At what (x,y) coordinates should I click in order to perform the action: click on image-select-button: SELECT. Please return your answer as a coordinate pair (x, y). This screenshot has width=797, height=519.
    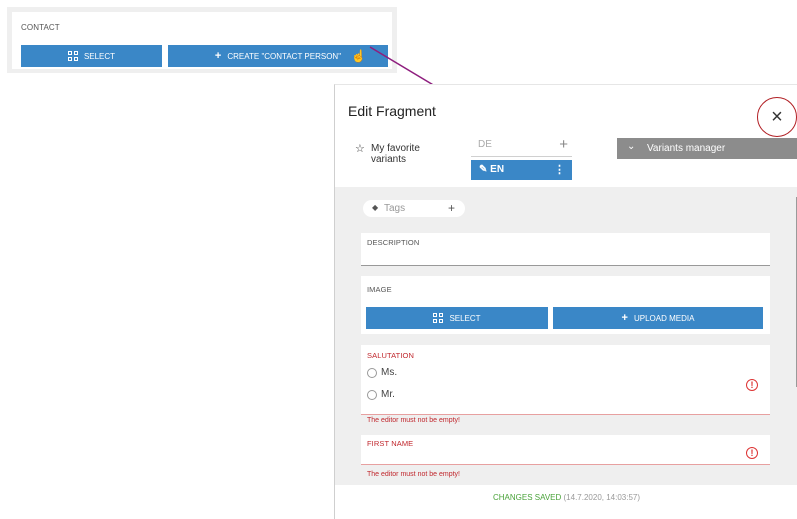
    Looking at the image, I should click on (457, 318).